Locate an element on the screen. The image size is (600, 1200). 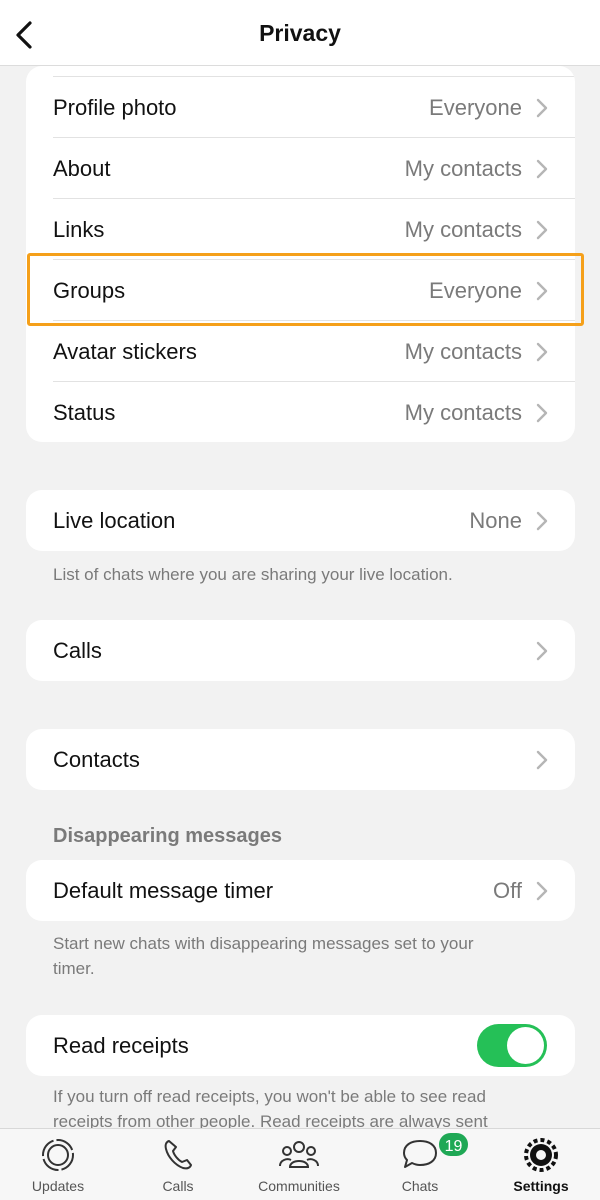
communities-icon is located at coordinates (299, 1154).